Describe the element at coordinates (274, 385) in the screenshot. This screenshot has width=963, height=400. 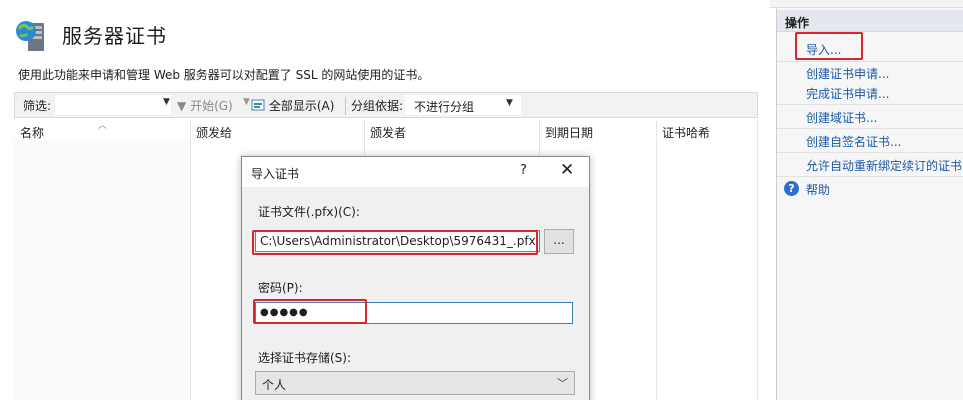
I see `certificate-store-value: 个人` at that location.